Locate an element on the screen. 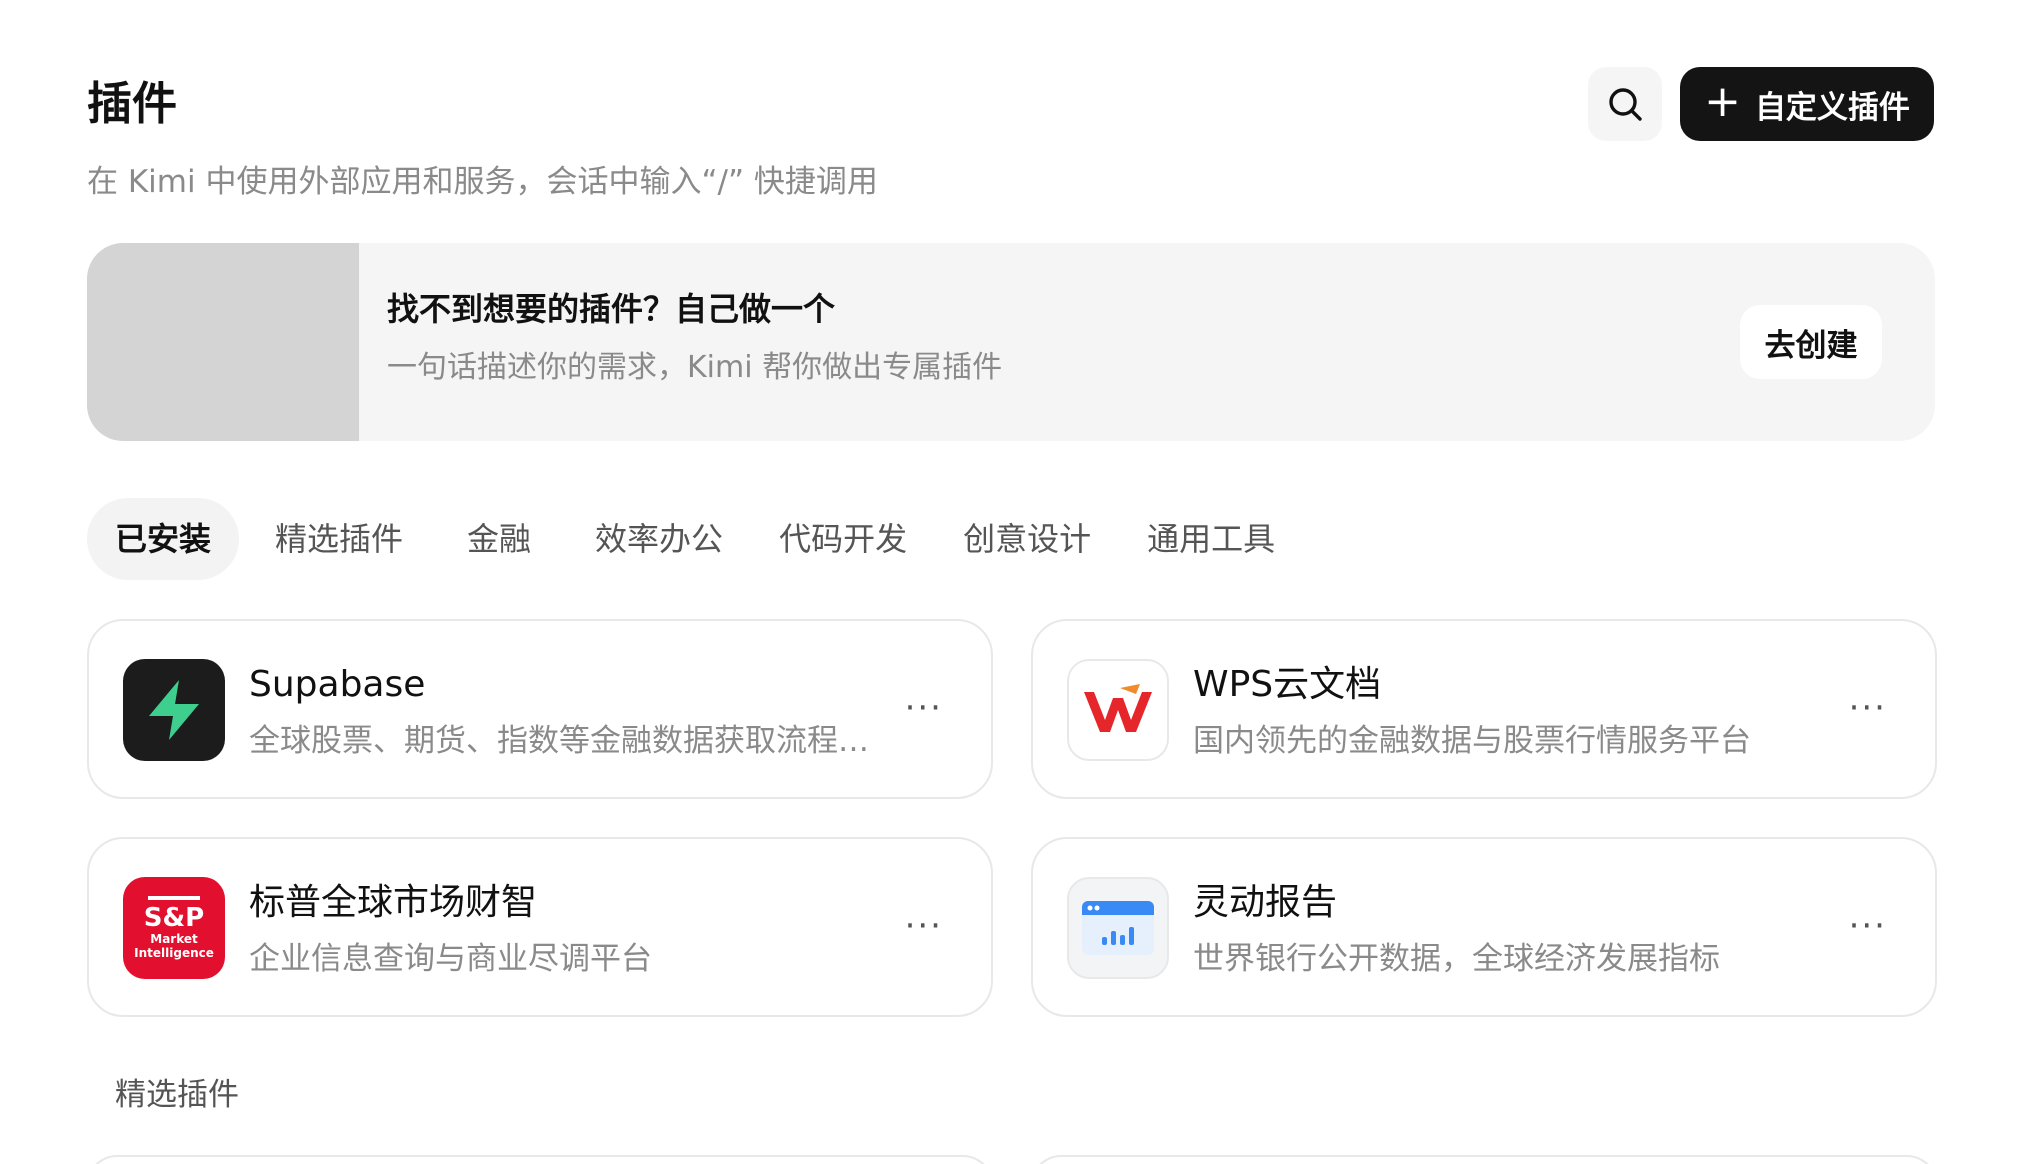 The height and width of the screenshot is (1164, 2036). search-icon is located at coordinates (1625, 104).